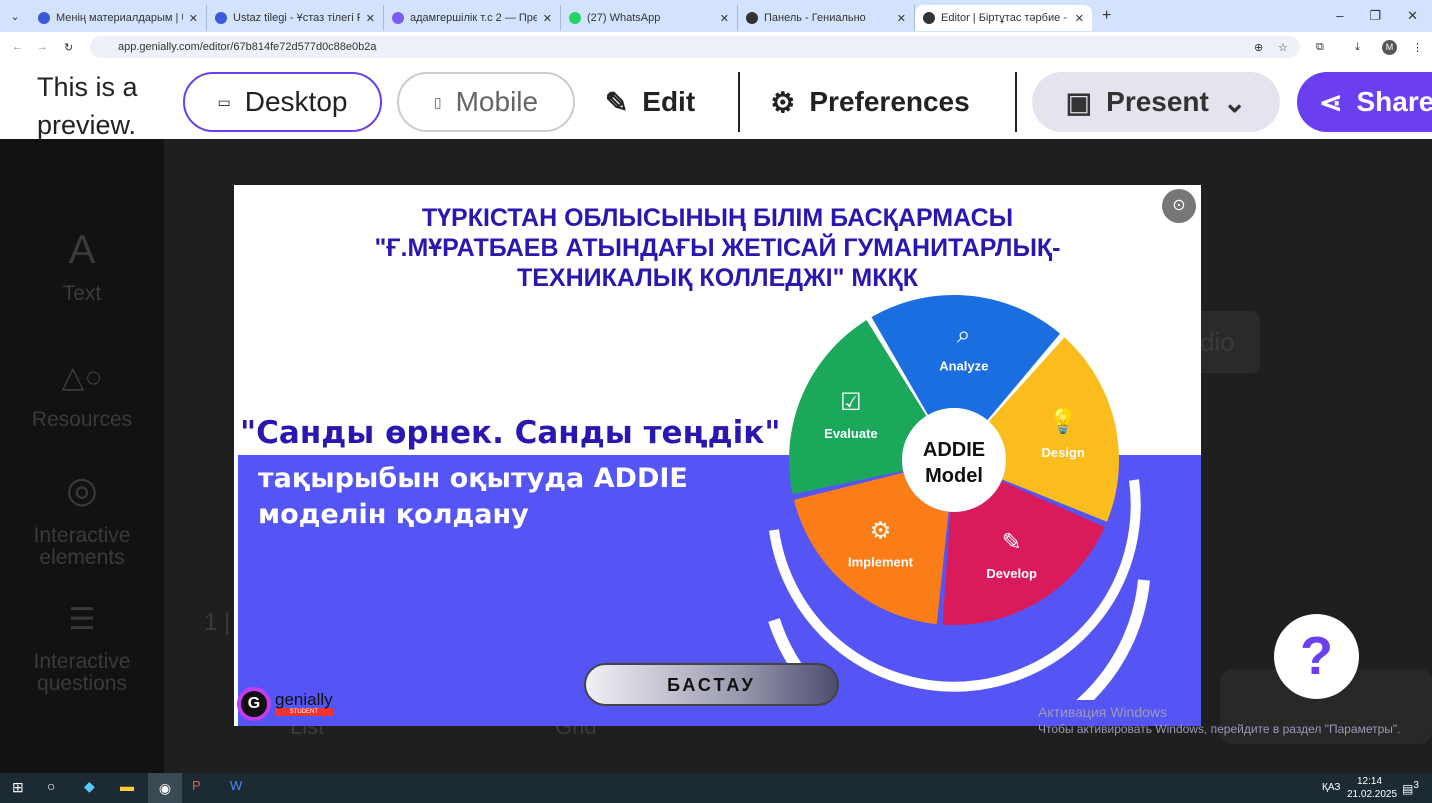  Describe the element at coordinates (82, 489) in the screenshot. I see `interactive-elements-icon: ◎` at that location.